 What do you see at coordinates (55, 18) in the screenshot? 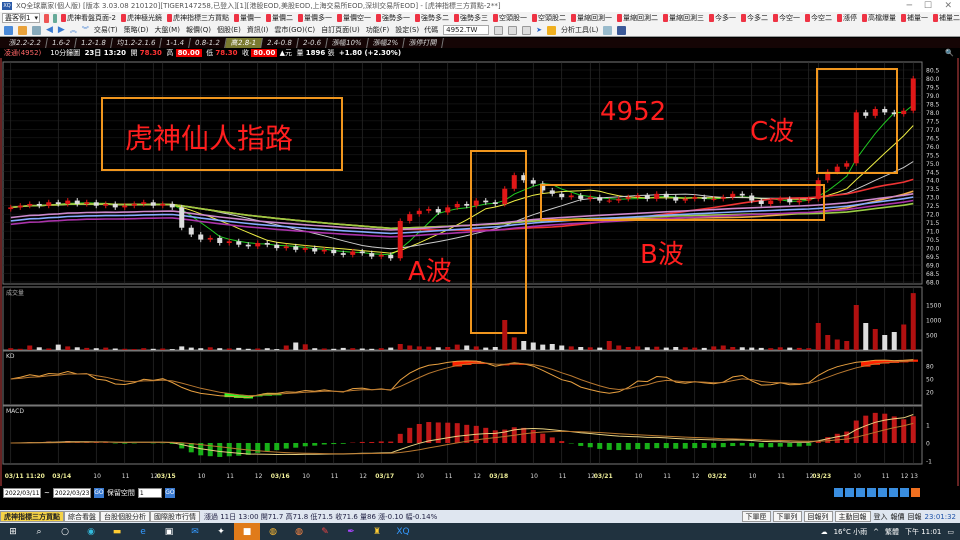
I see `refresh-icon` at bounding box center [55, 18].